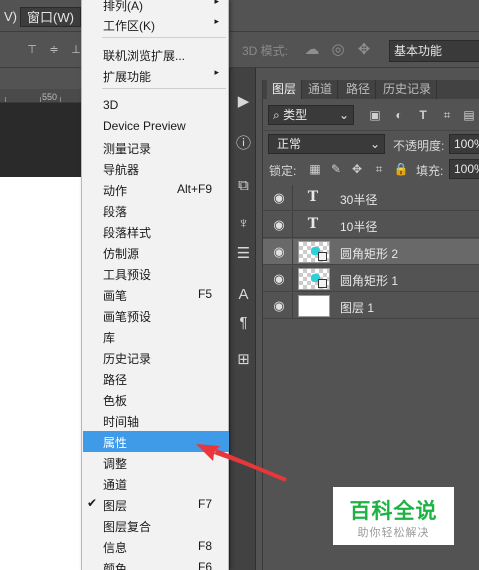 The image size is (479, 570). I want to click on menu-item: 画笔 F5, so click(156, 294).